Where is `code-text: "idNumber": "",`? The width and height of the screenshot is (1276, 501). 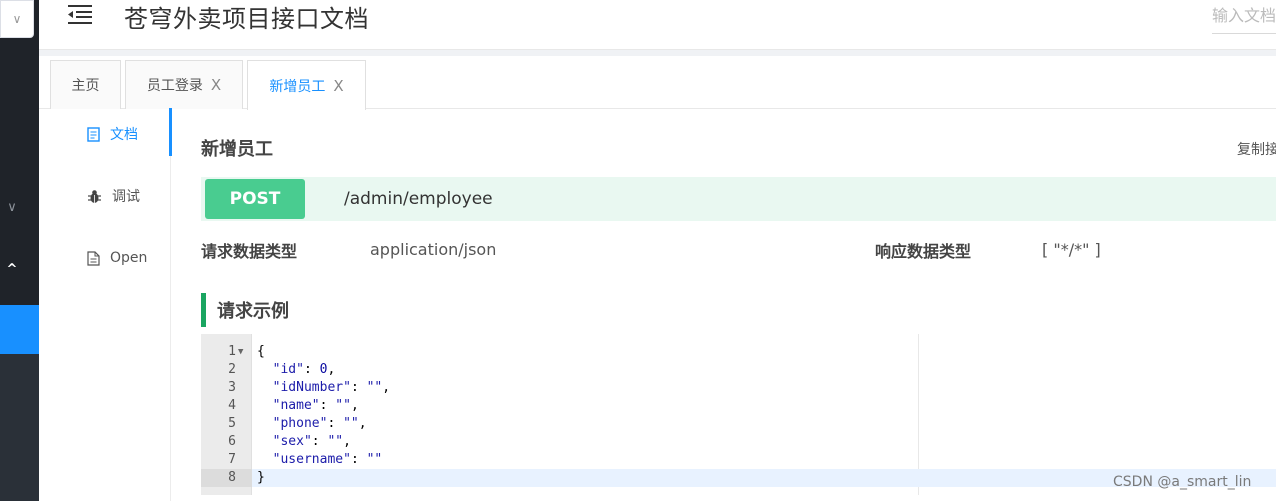 code-text: "idNumber": "", is located at coordinates (331, 387).